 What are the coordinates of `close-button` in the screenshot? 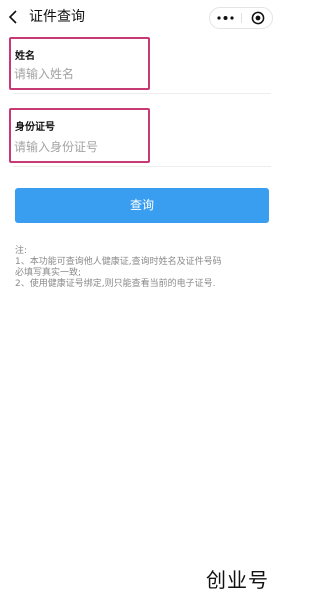 It's located at (257, 18).